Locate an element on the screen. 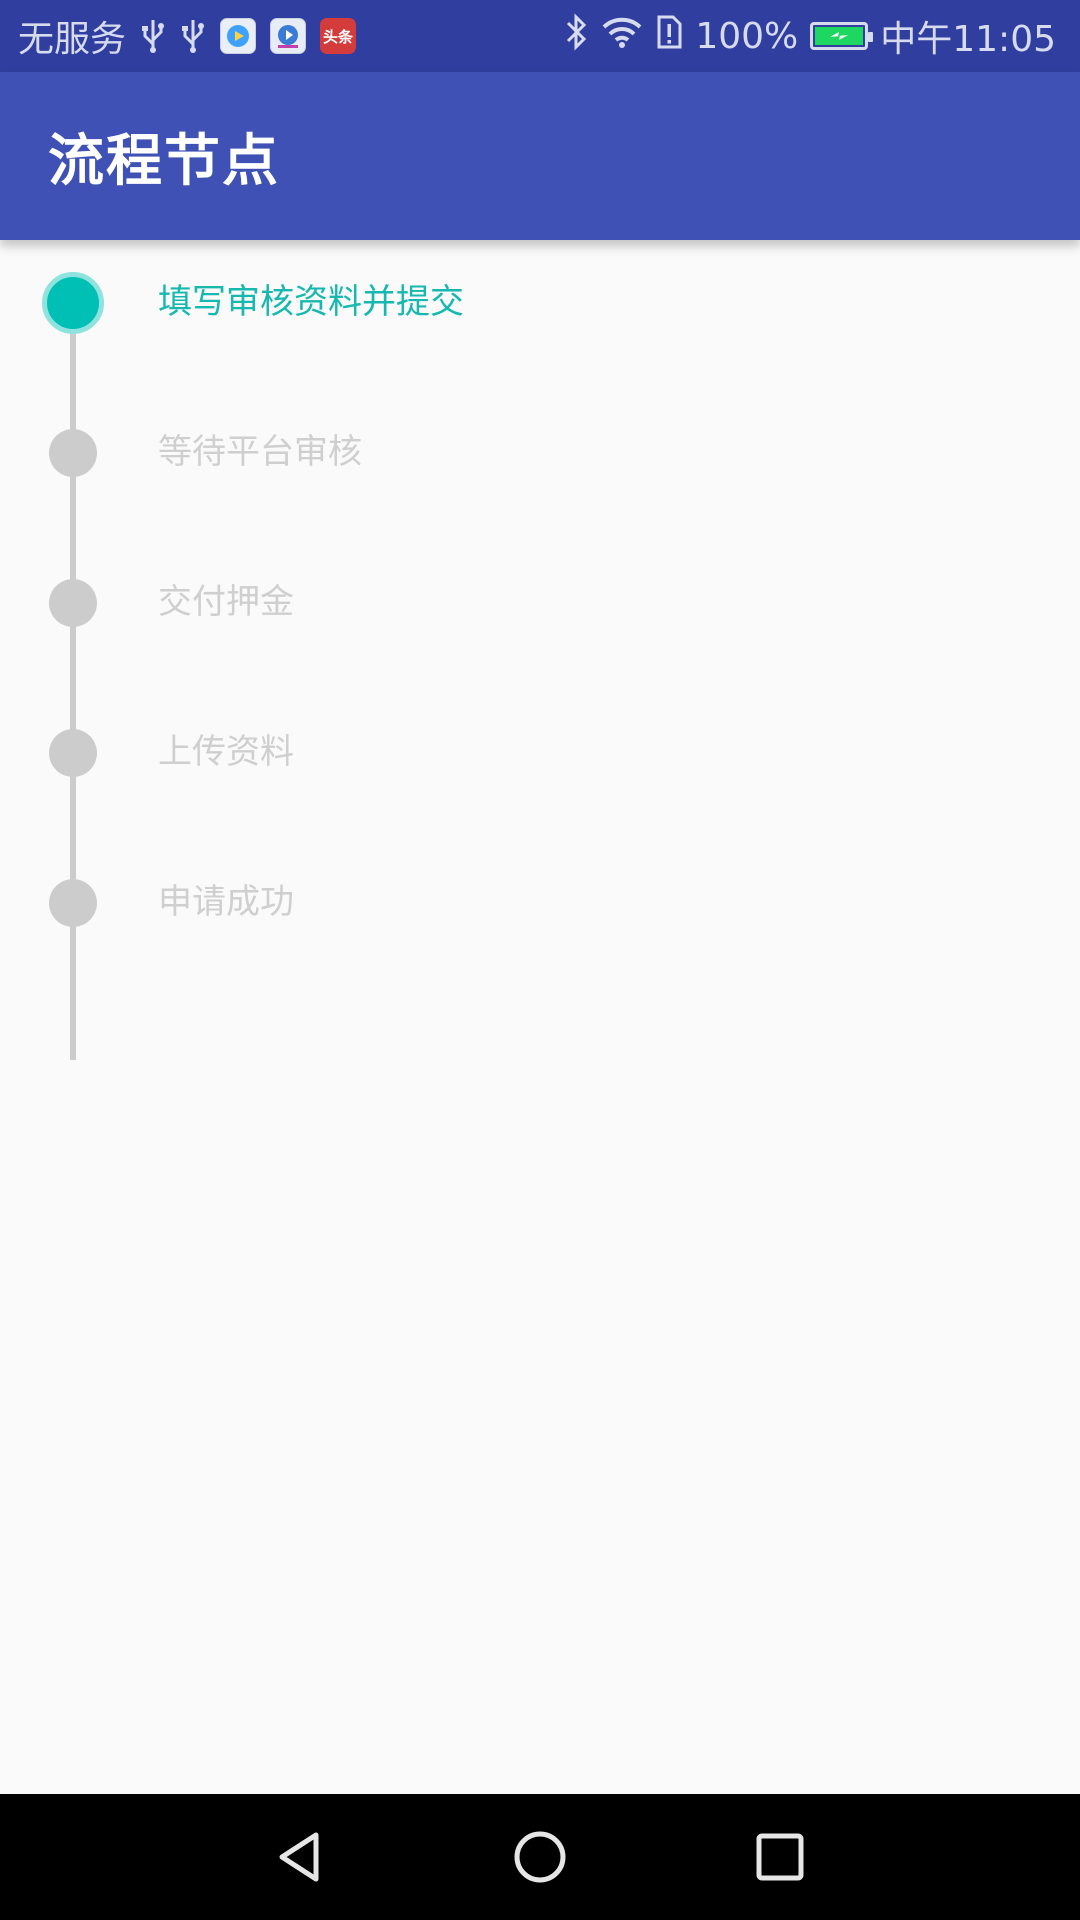 Image resolution: width=1080 pixels, height=1920 pixels. video-app-icon is located at coordinates (238, 36).